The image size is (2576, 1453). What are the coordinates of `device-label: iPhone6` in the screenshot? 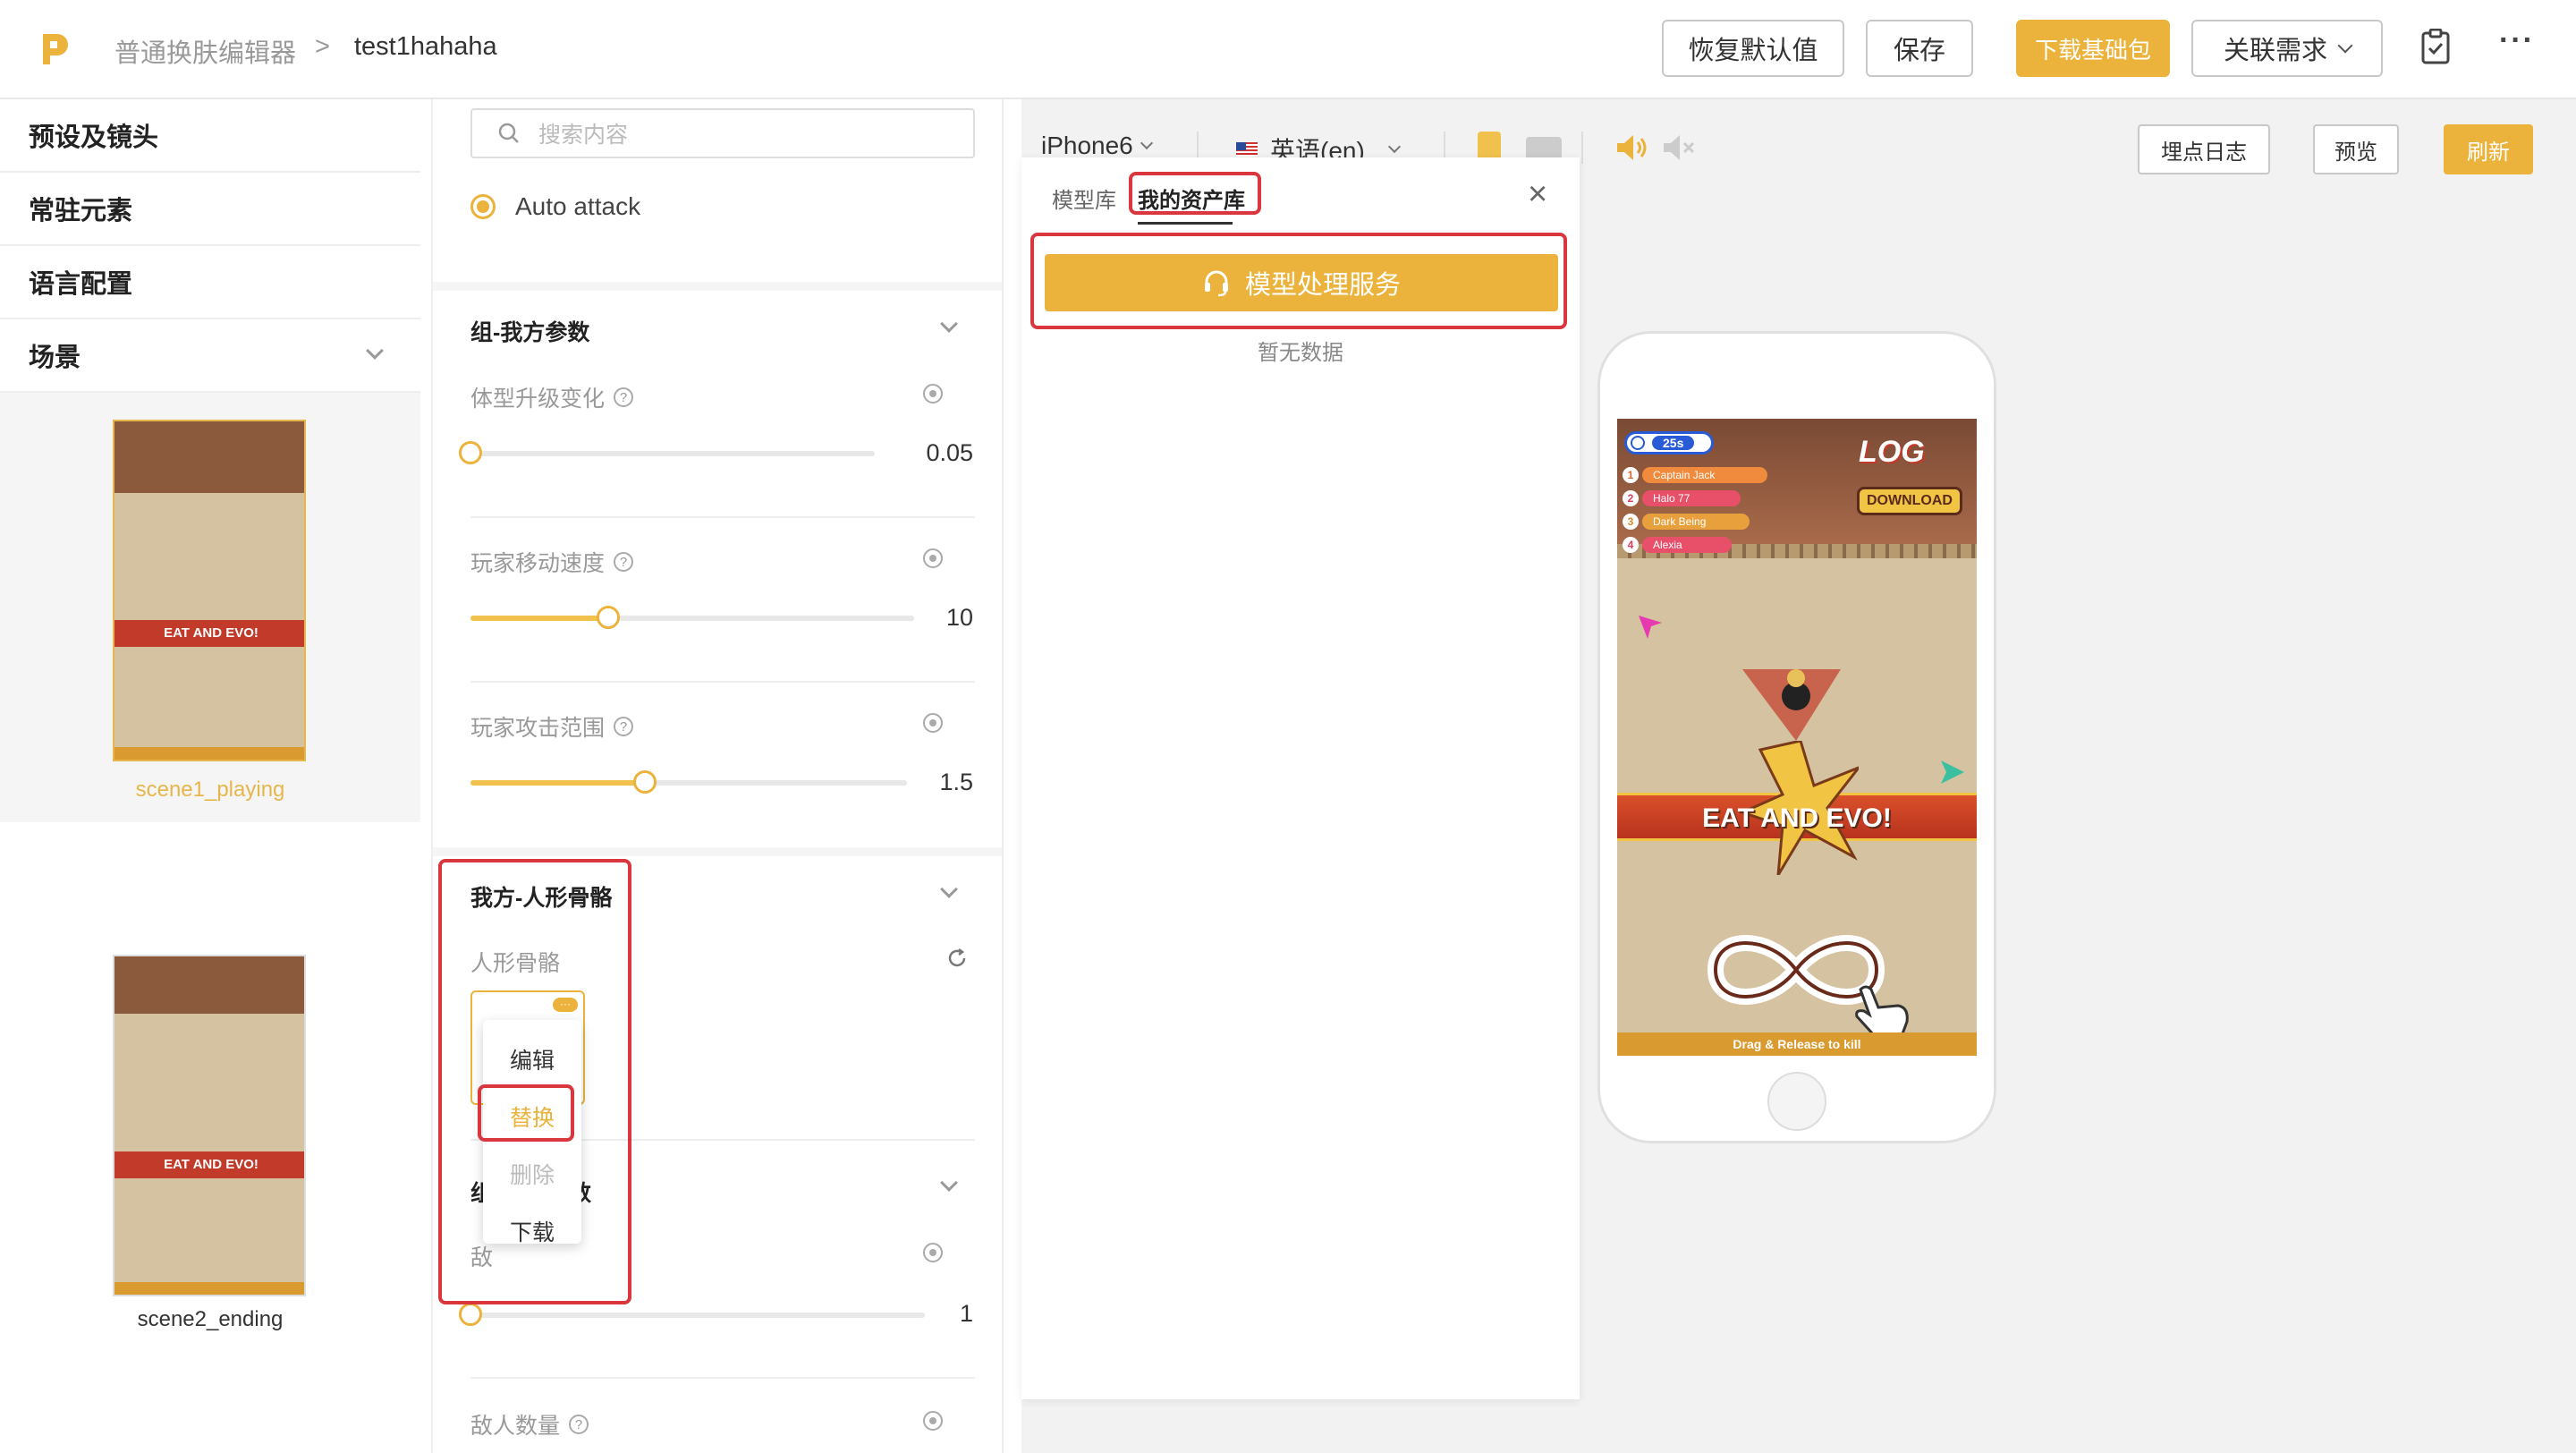 It's located at (1087, 145).